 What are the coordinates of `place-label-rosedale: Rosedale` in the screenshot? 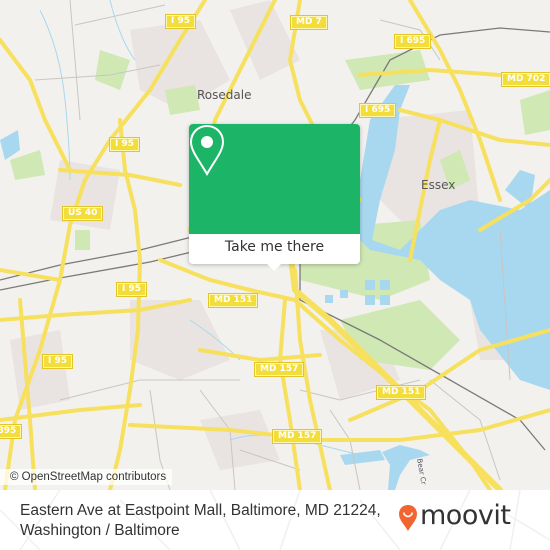 It's located at (224, 95).